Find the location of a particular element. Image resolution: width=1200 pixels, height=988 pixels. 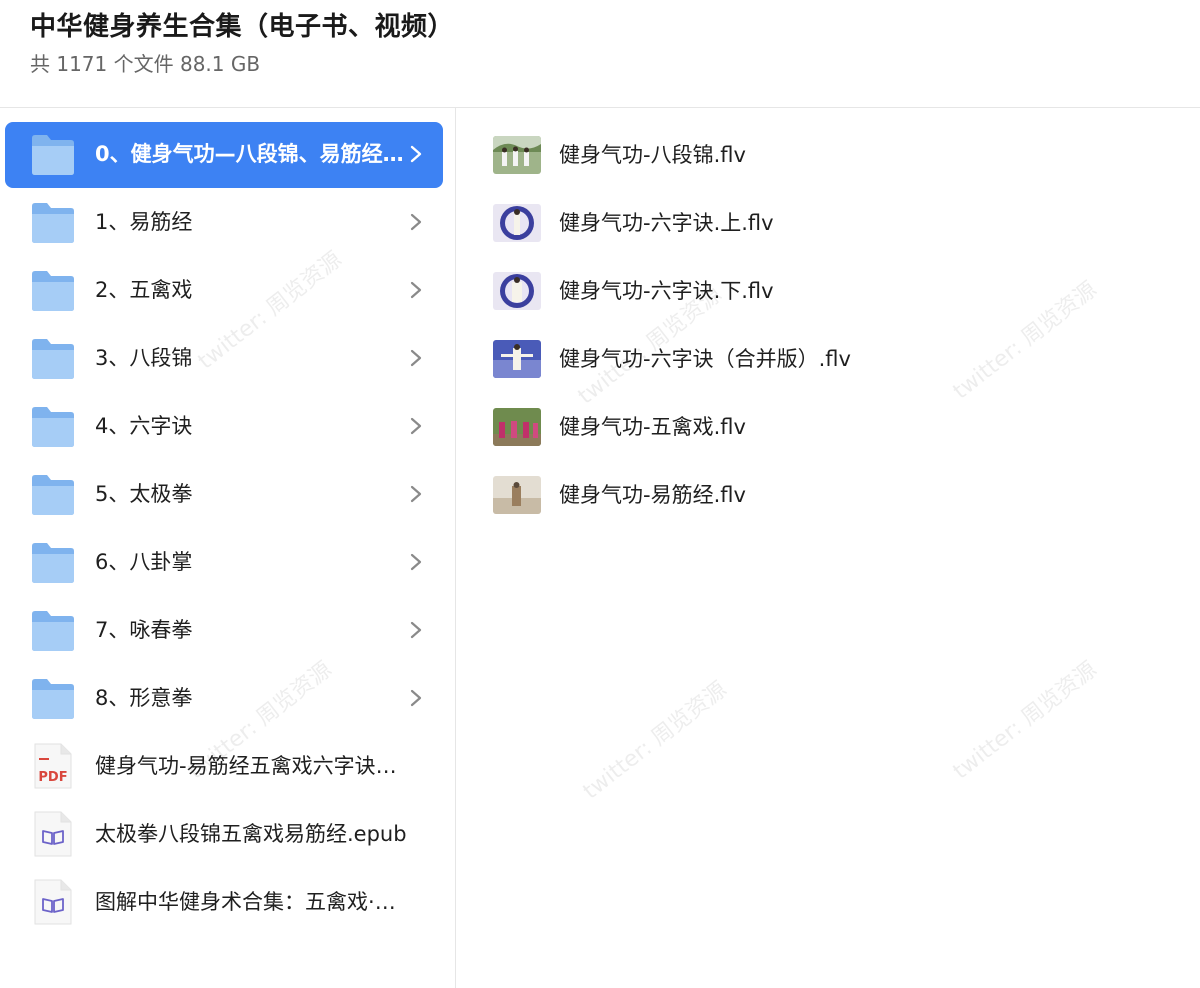

video-label: 健身气功-六字诀（合并版）.flv is located at coordinates (705, 359).